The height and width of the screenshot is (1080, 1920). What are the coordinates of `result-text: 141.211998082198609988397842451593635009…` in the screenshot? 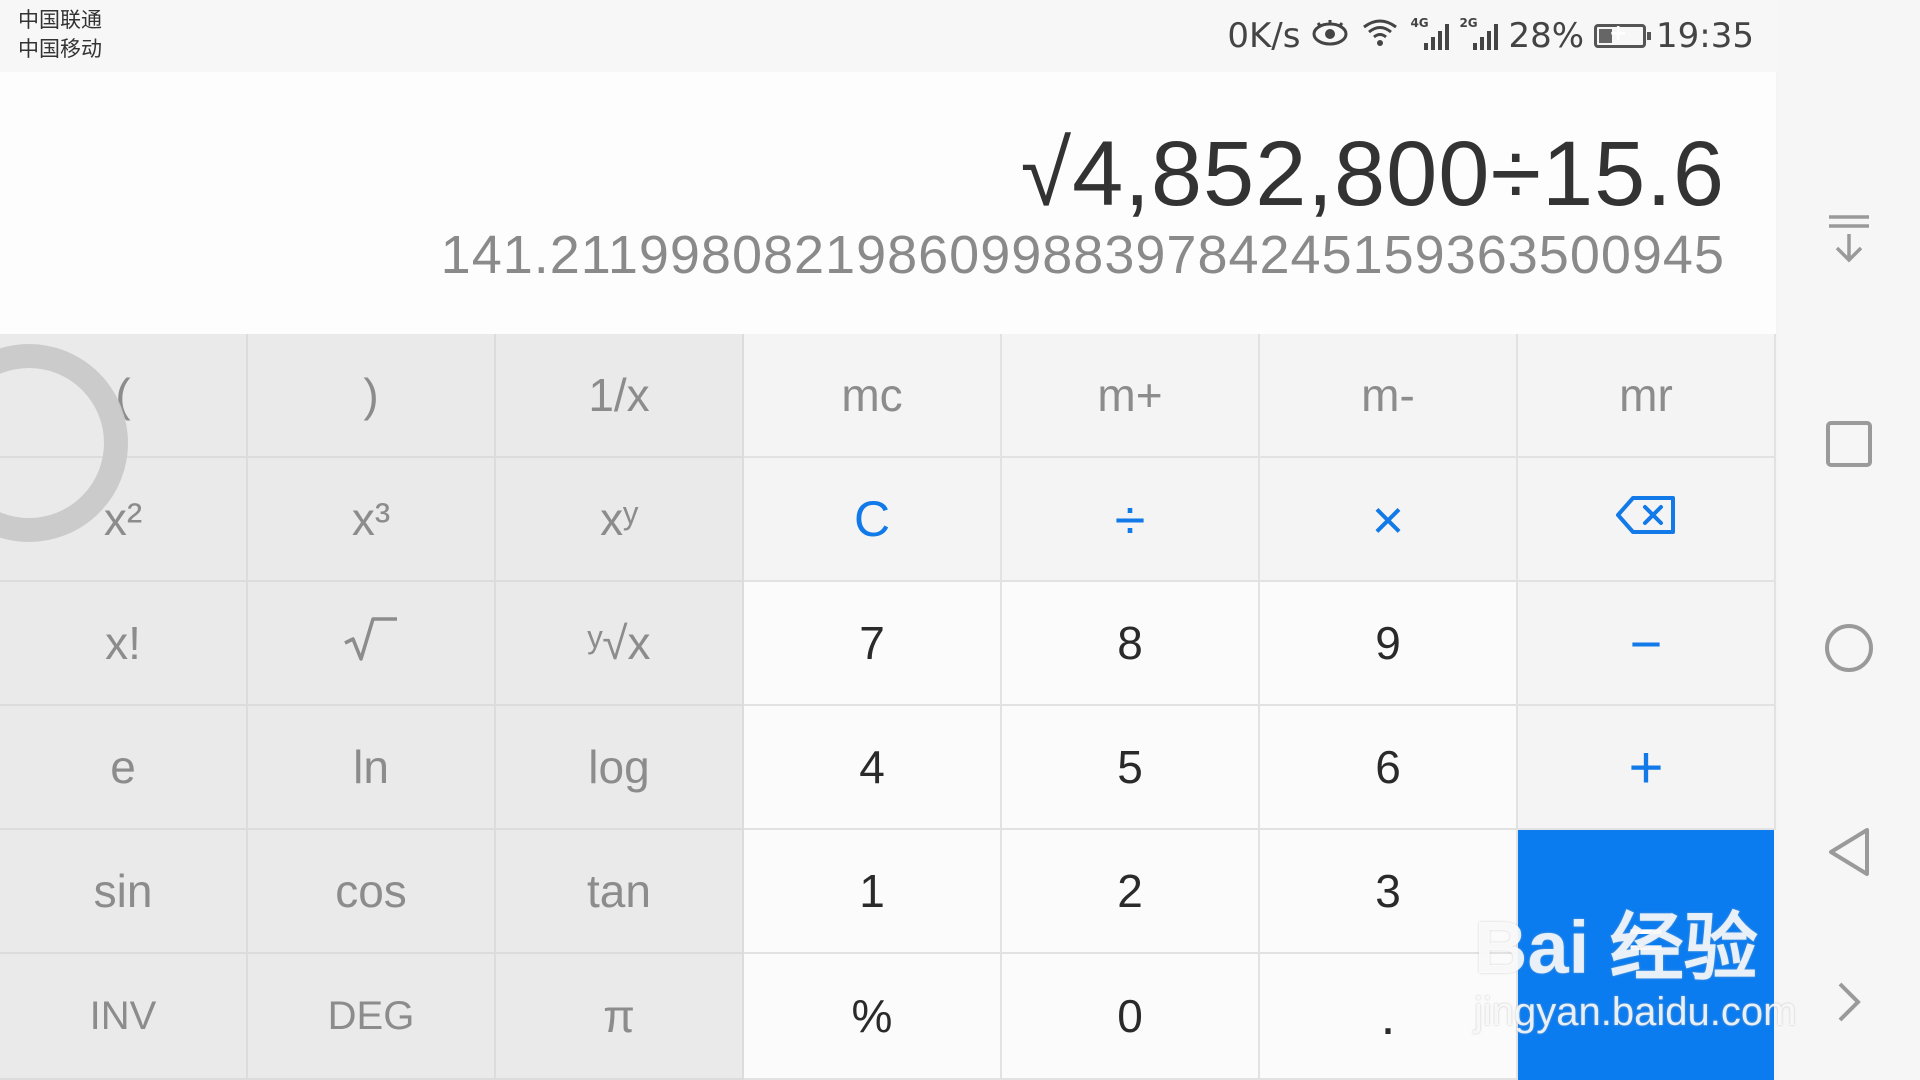 It's located at (1082, 255).